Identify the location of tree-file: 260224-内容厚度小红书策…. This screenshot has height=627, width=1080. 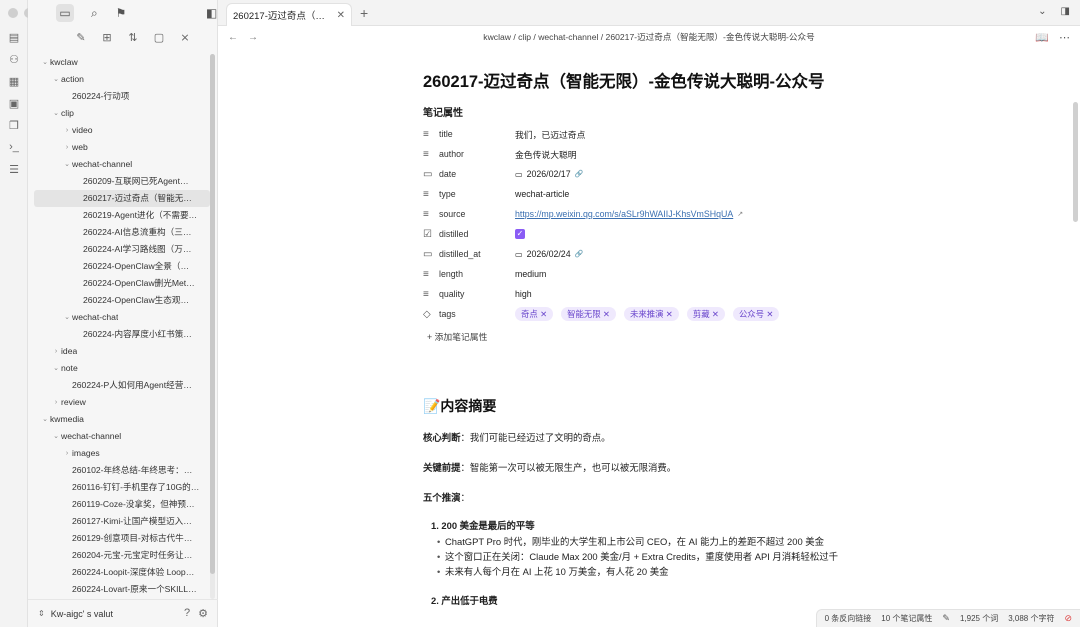
(122, 334).